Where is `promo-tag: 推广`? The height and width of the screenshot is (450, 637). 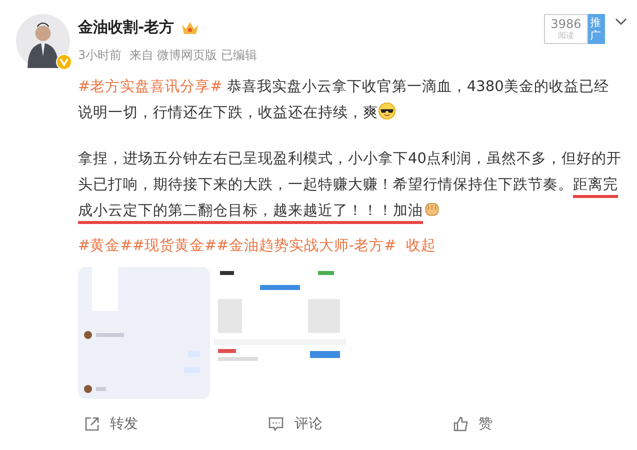 promo-tag: 推广 is located at coordinates (596, 29).